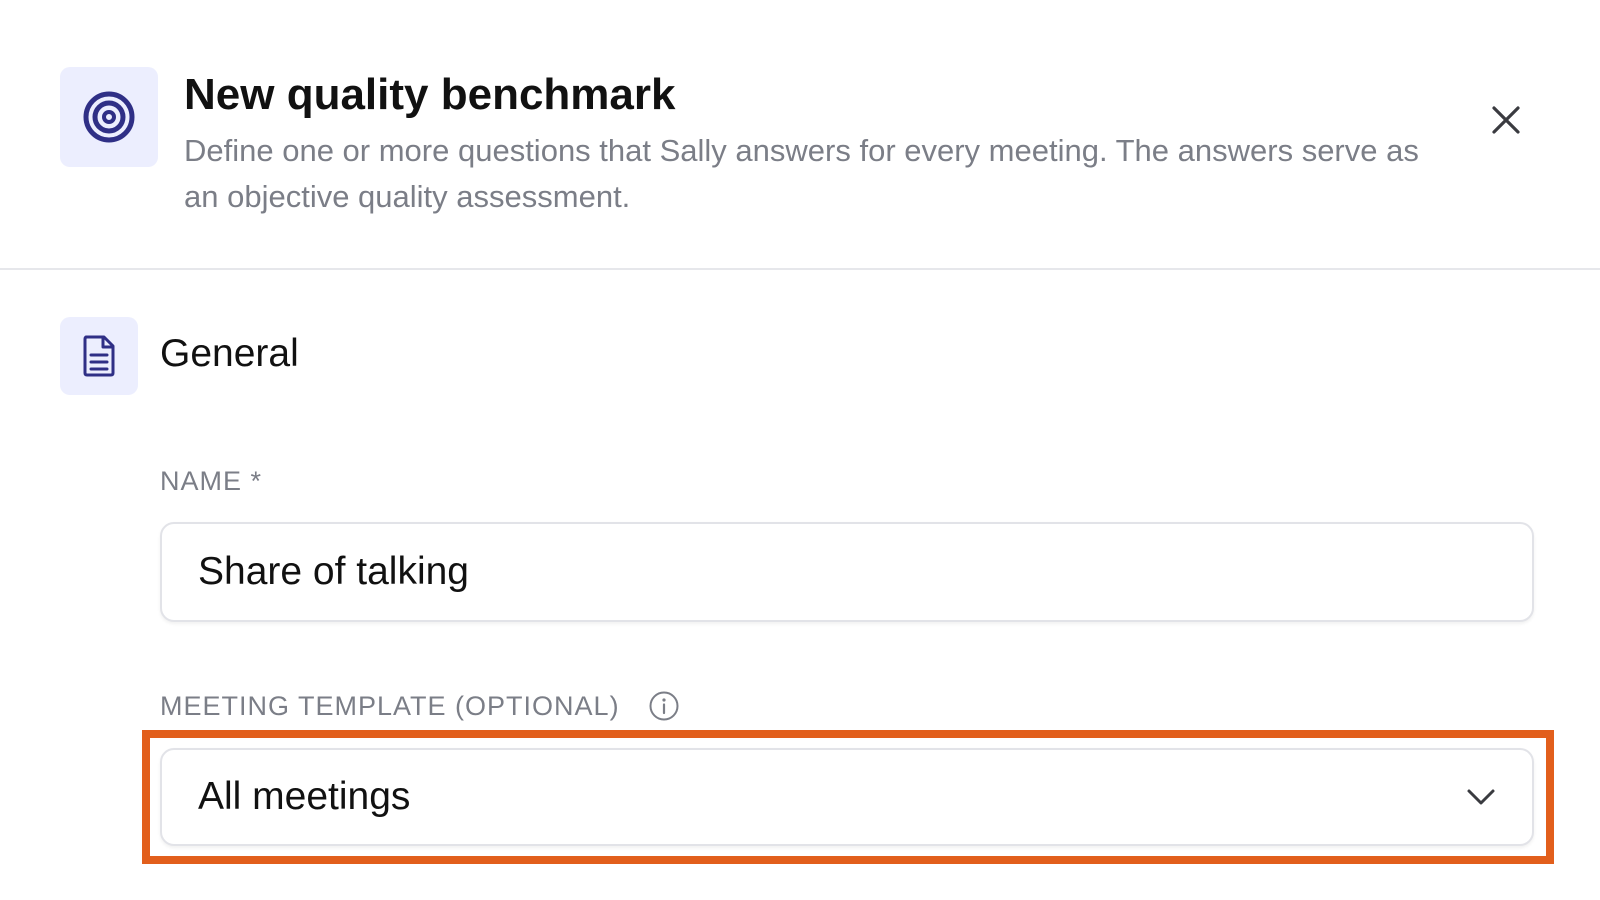 Image resolution: width=1600 pixels, height=900 pixels. Describe the element at coordinates (847, 572) in the screenshot. I see `name-input` at that location.